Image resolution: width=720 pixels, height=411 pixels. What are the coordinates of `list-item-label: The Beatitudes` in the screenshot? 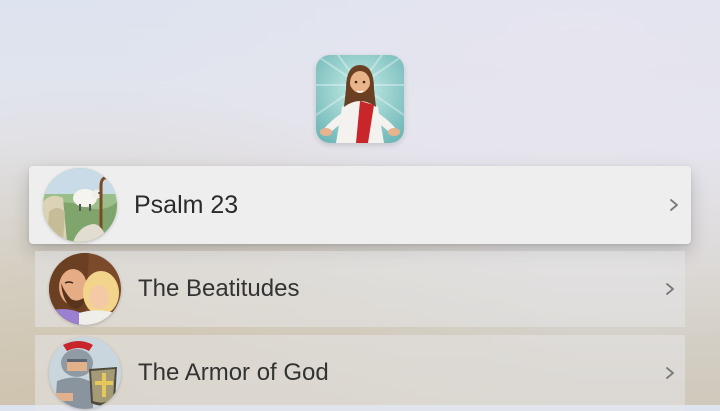 It's located at (219, 288).